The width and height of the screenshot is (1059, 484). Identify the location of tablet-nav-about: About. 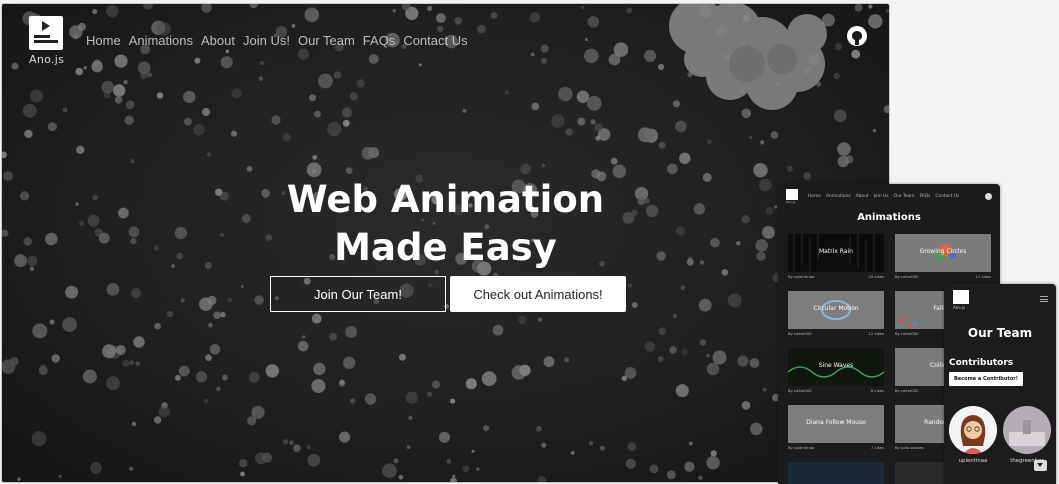
(862, 196).